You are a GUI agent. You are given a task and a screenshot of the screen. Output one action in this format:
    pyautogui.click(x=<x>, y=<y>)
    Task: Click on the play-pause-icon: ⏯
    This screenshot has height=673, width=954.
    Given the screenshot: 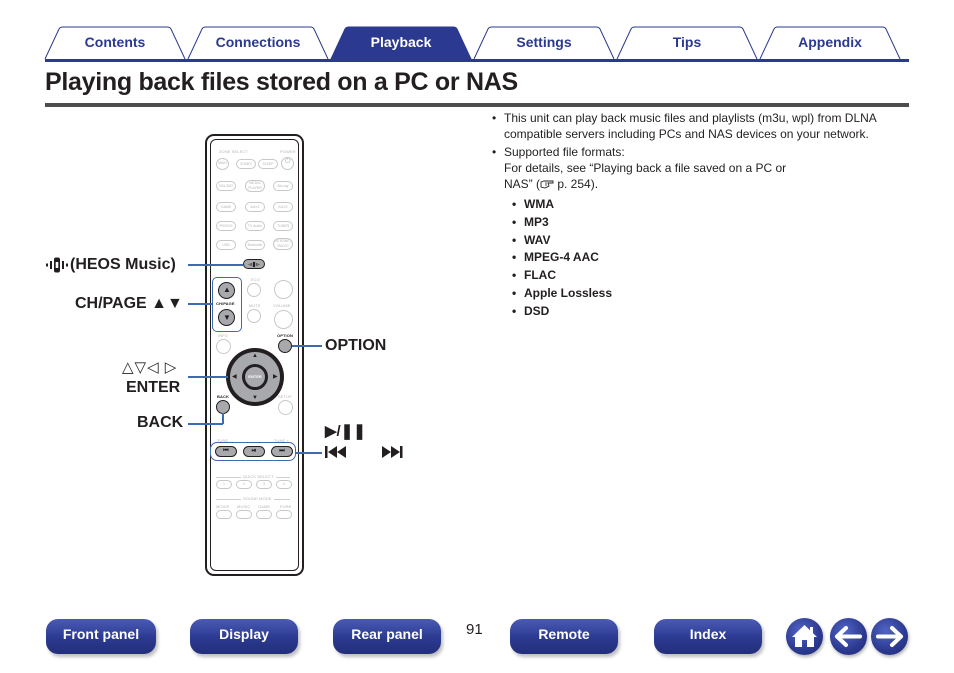 What is the action you would take?
    pyautogui.click(x=254, y=451)
    